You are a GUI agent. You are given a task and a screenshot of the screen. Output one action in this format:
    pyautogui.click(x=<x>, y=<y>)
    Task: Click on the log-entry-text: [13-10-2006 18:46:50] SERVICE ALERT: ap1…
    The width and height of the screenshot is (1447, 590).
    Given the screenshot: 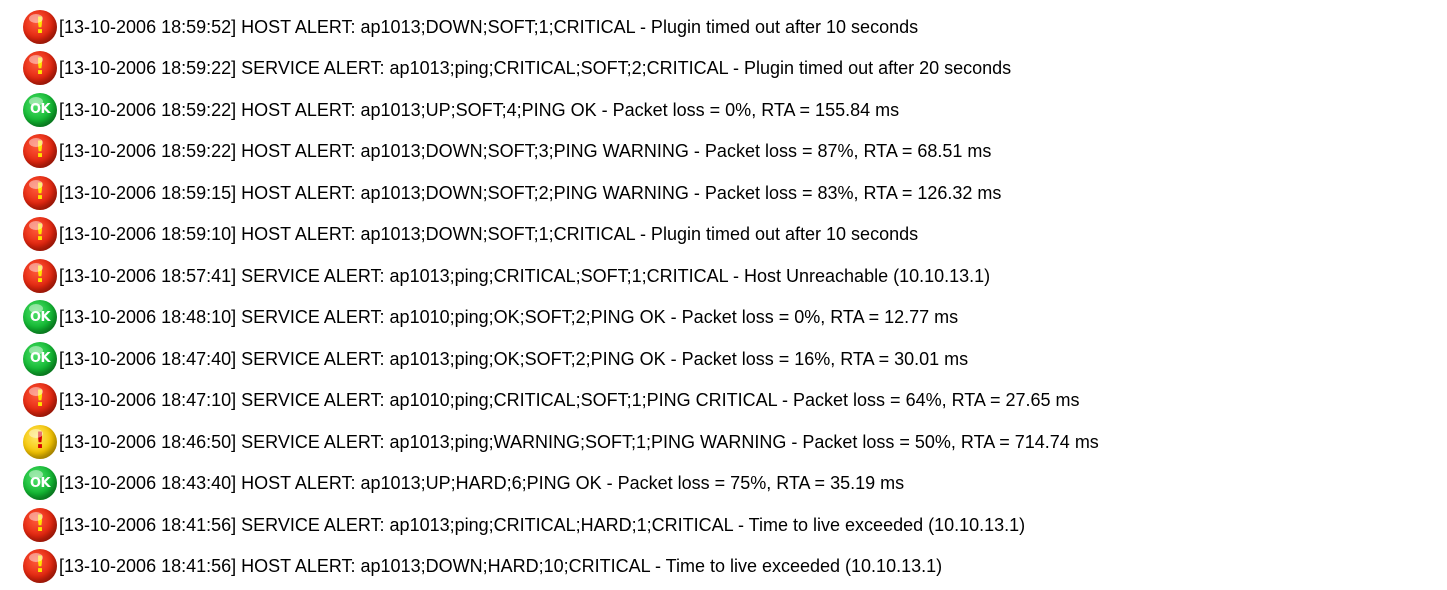 What is the action you would take?
    pyautogui.click(x=579, y=441)
    